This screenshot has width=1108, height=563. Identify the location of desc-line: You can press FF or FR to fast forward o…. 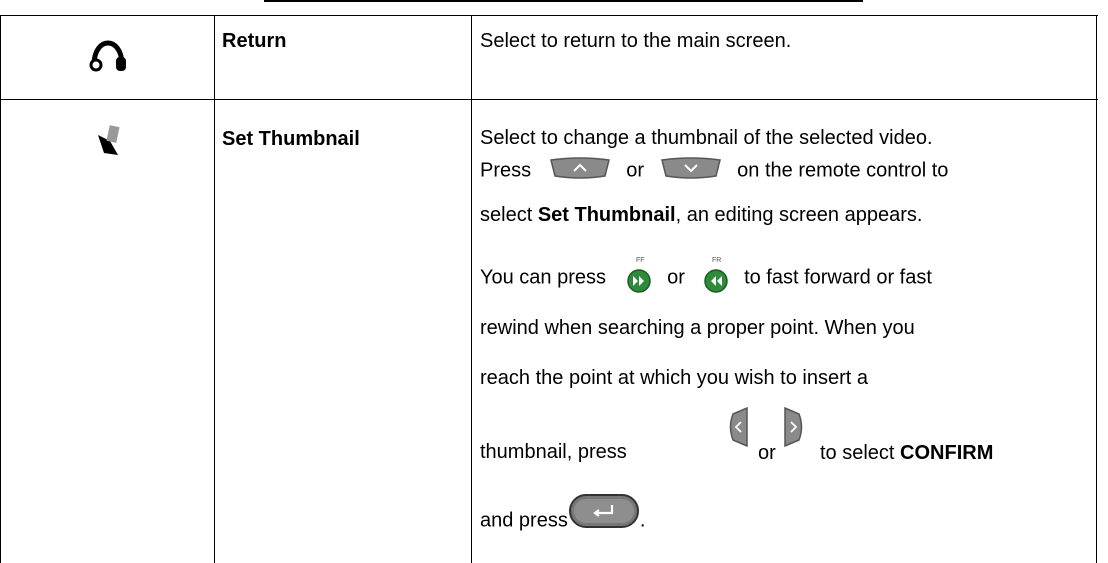
(706, 278).